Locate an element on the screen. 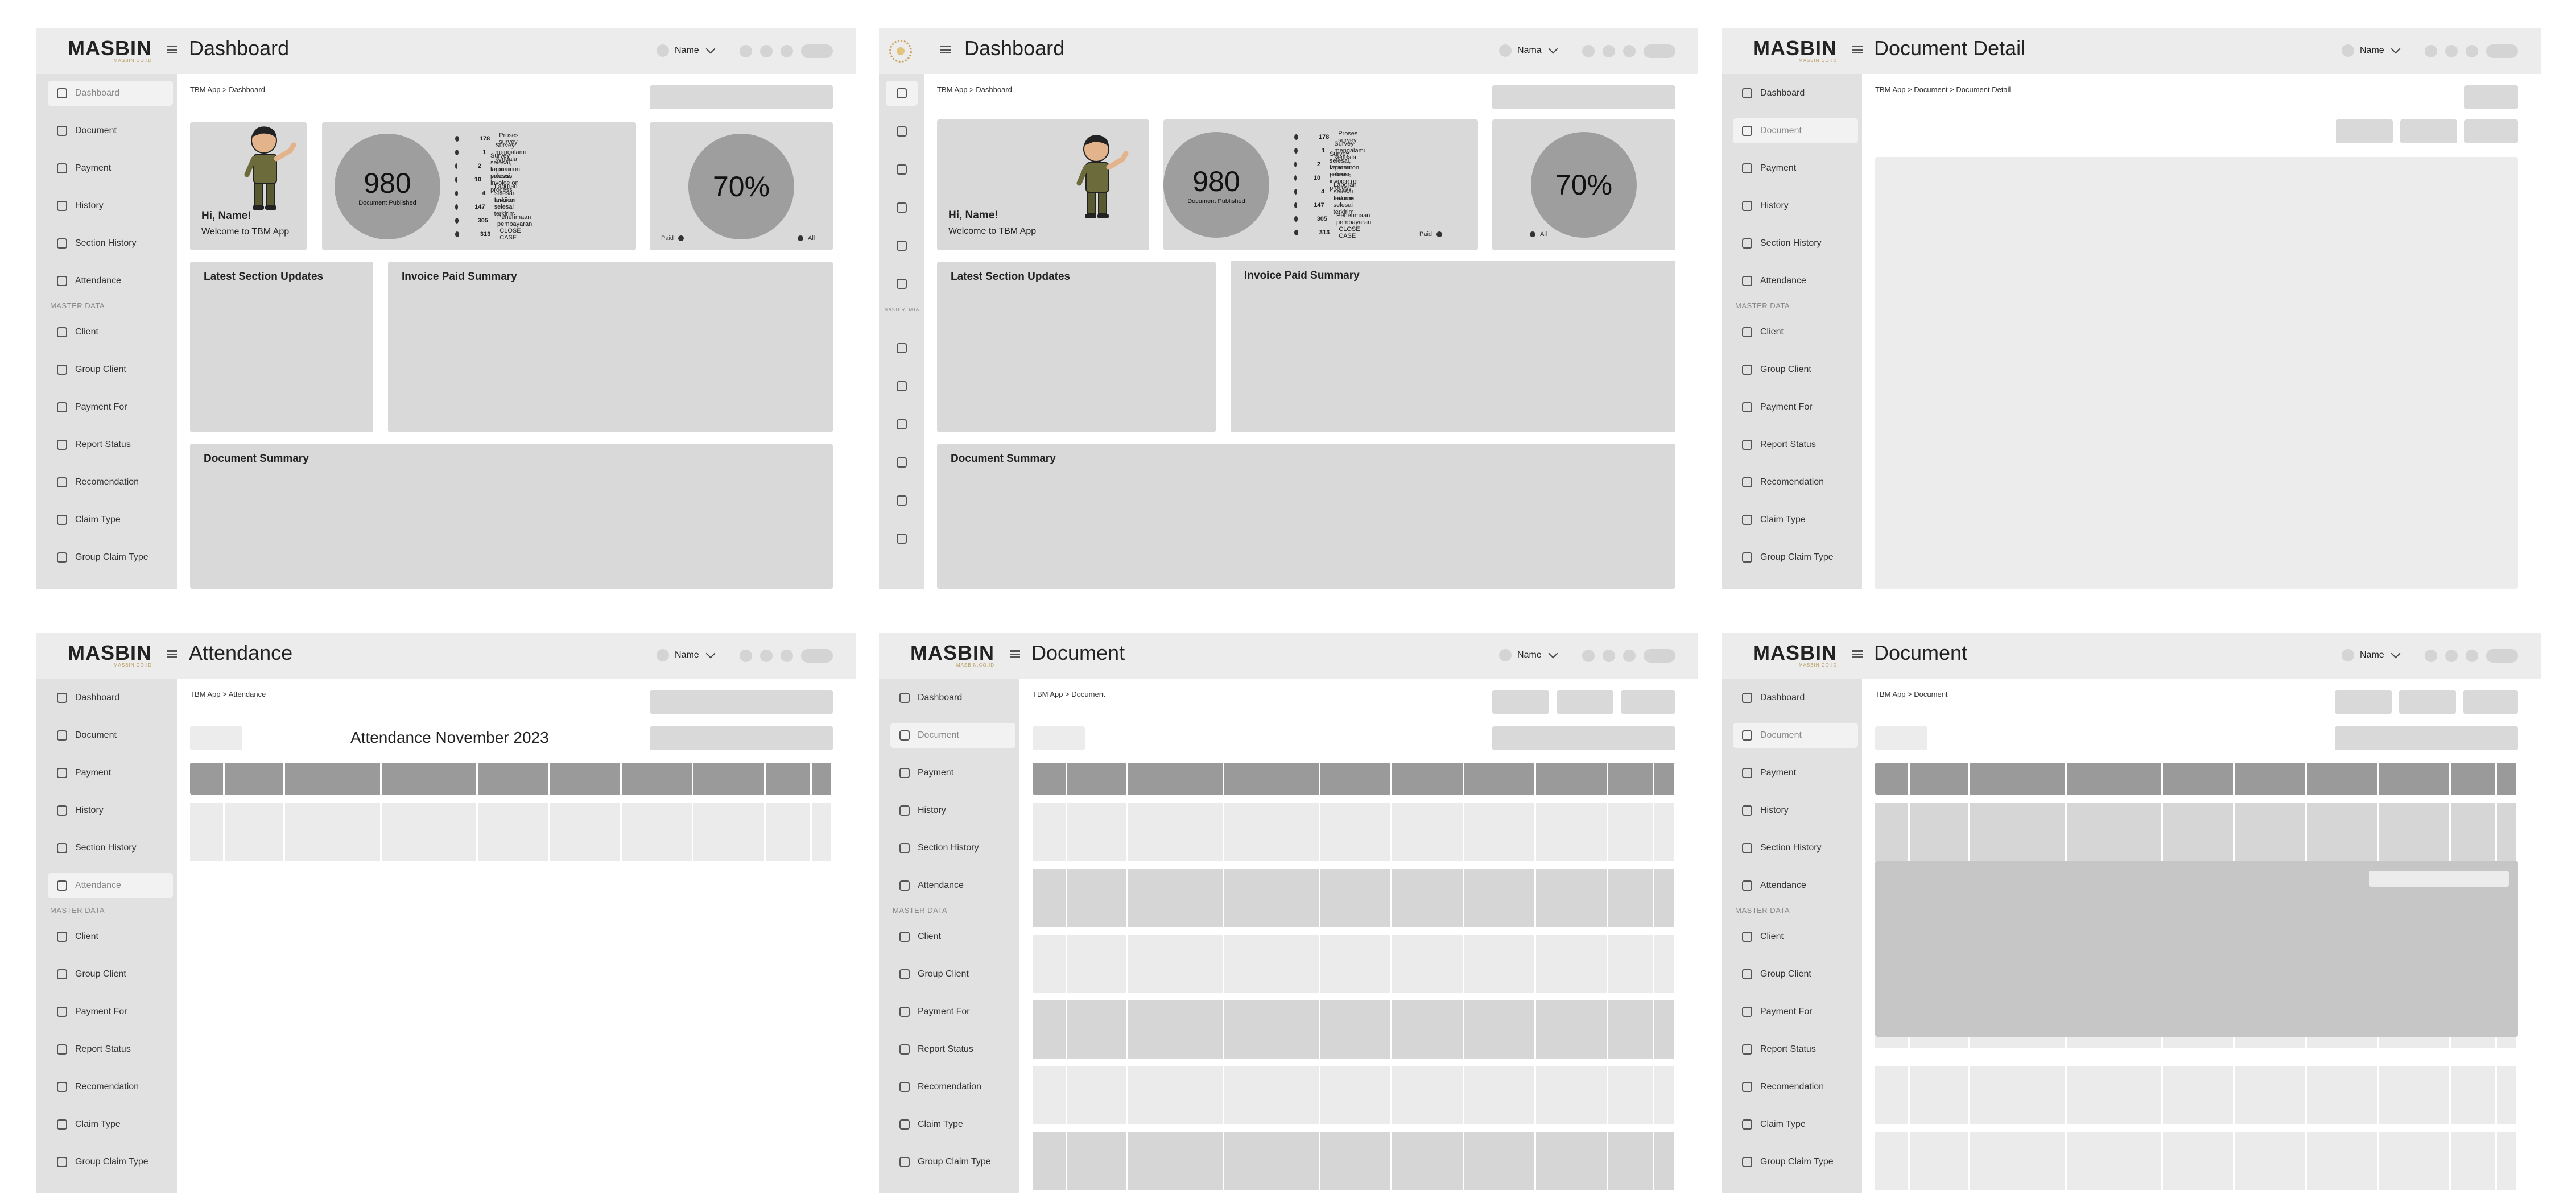 This screenshot has height=1199, width=2576. filter-button is located at coordinates (1059, 738).